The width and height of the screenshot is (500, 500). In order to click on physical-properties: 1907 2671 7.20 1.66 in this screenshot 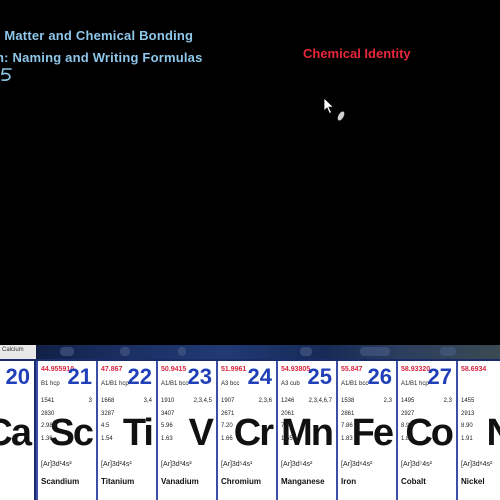, I will do `click(227, 420)`.